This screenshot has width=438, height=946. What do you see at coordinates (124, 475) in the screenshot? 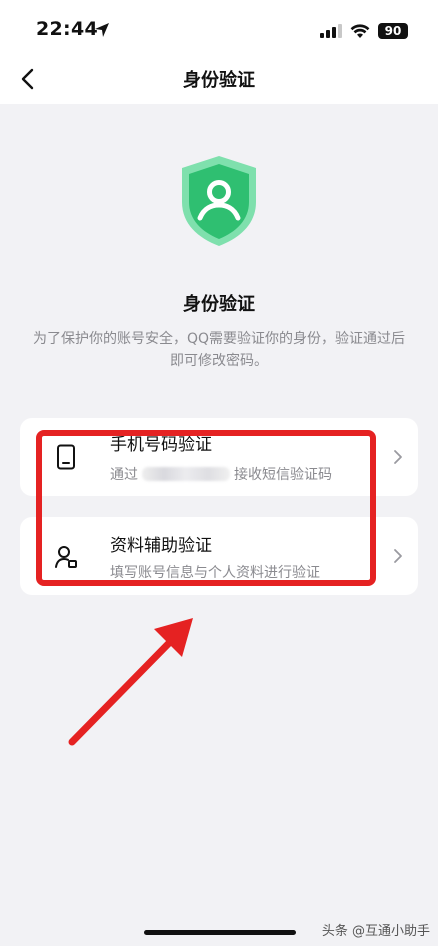
I see `subtitle-prefix: 通过` at bounding box center [124, 475].